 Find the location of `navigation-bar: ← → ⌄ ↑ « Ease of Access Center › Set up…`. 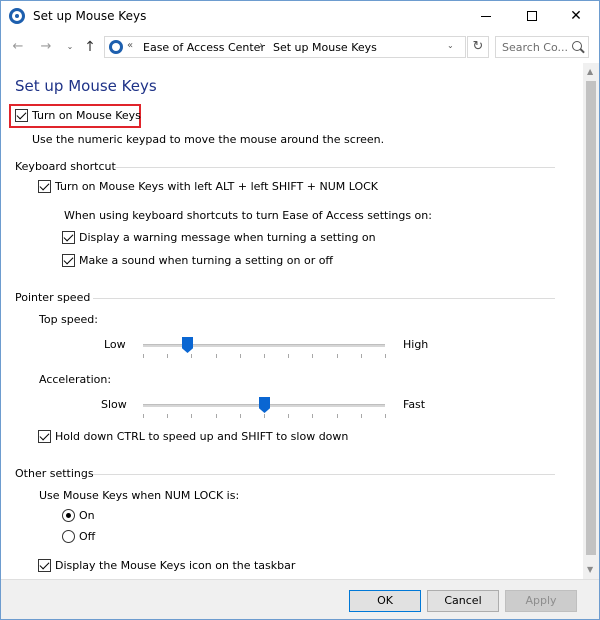

navigation-bar: ← → ⌄ ↑ « Ease of Access Center › Set up… is located at coordinates (300, 47).